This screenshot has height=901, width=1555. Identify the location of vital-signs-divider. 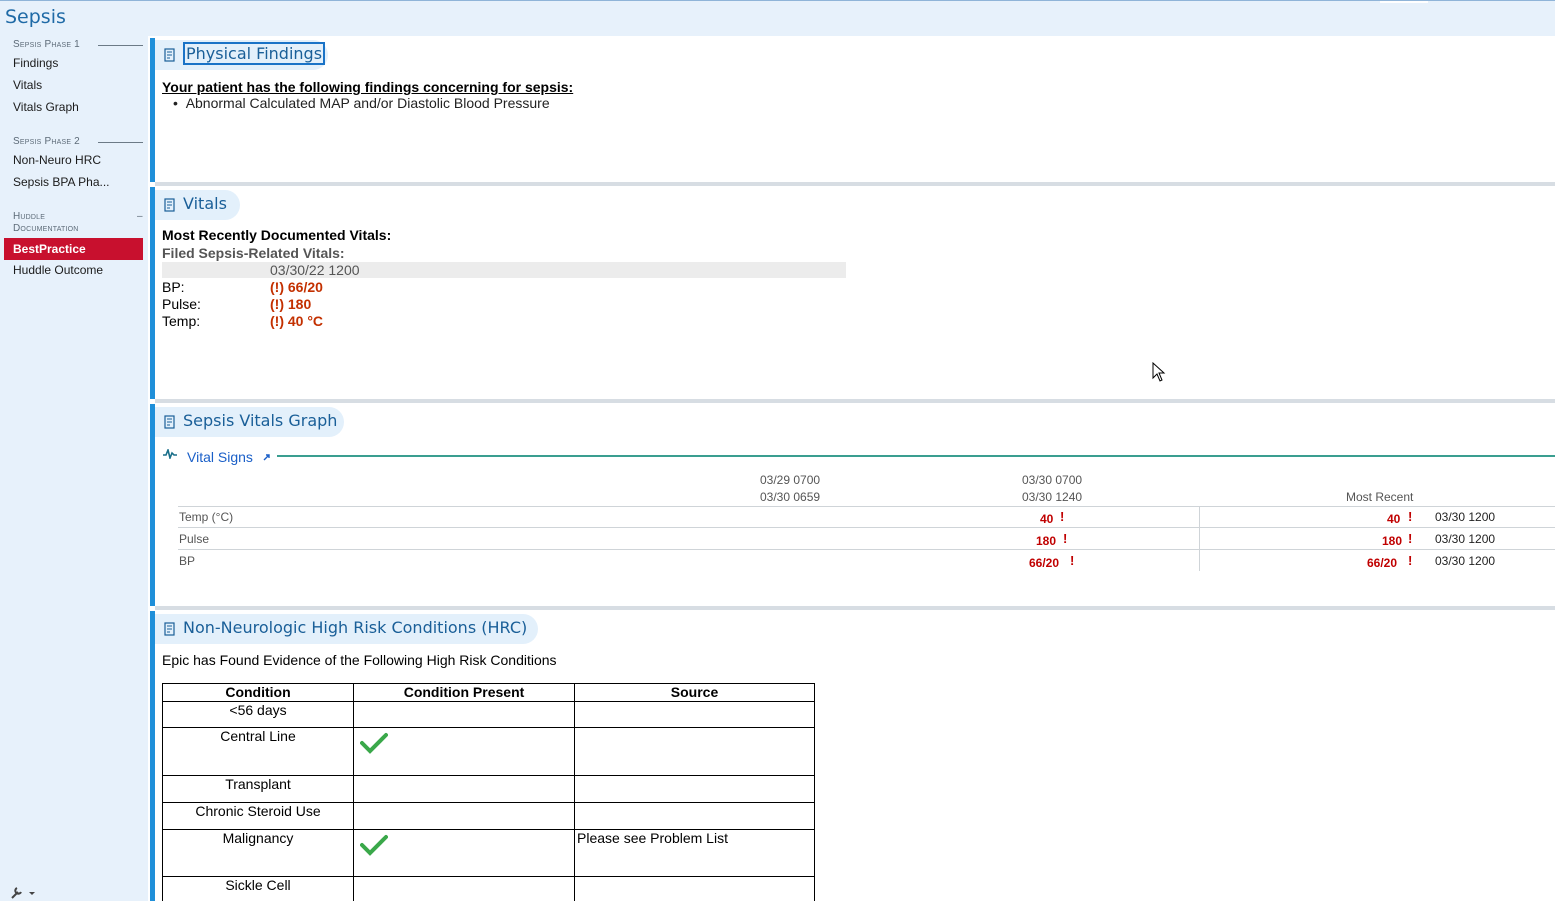
(916, 456).